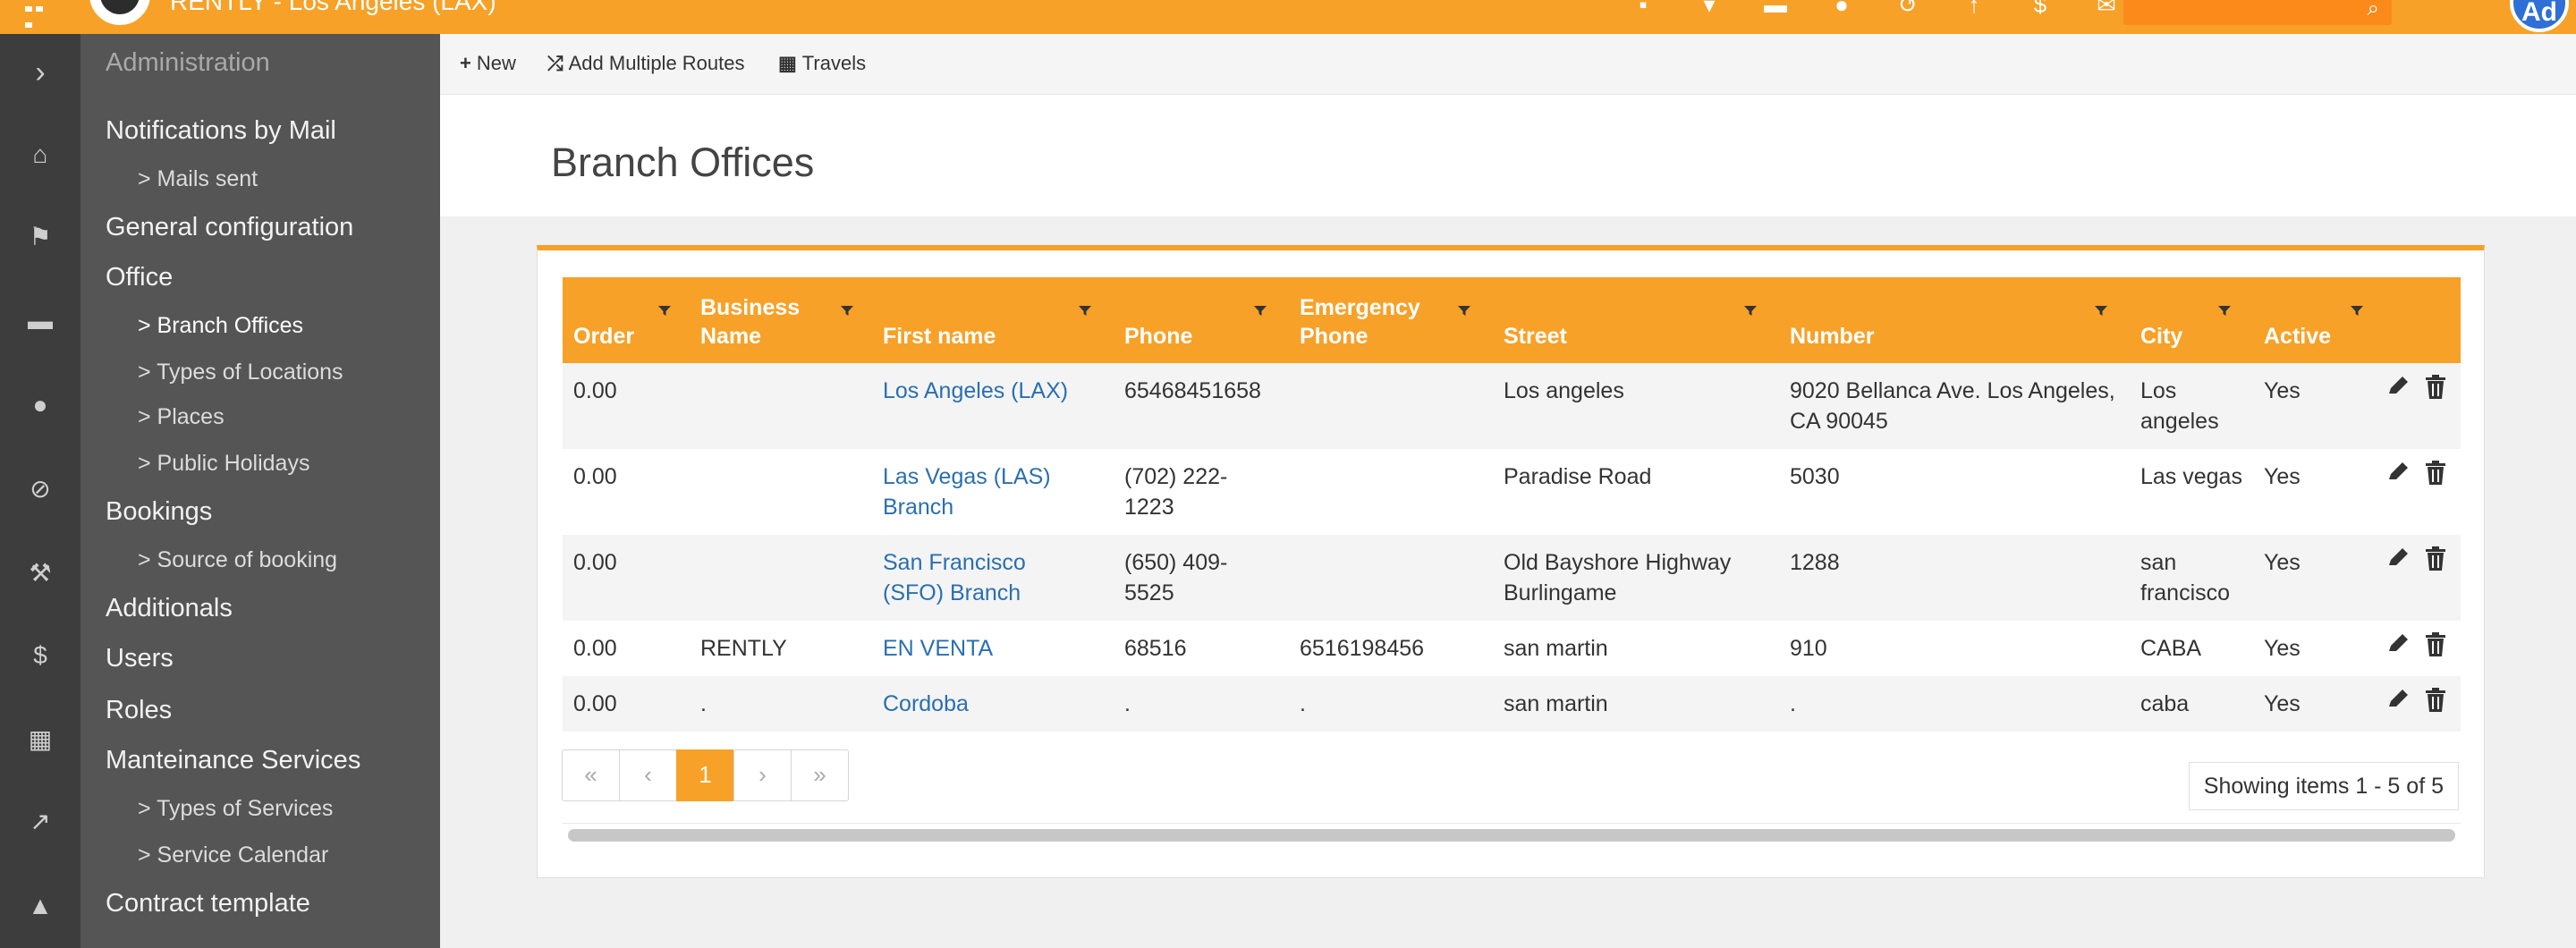  What do you see at coordinates (40, 821) in the screenshot?
I see `chart-line-icon: ↗` at bounding box center [40, 821].